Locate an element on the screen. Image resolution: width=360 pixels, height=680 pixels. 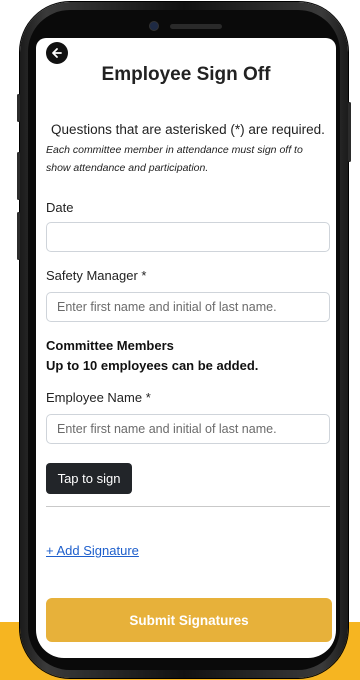
safety-manager-input is located at coordinates (188, 307).